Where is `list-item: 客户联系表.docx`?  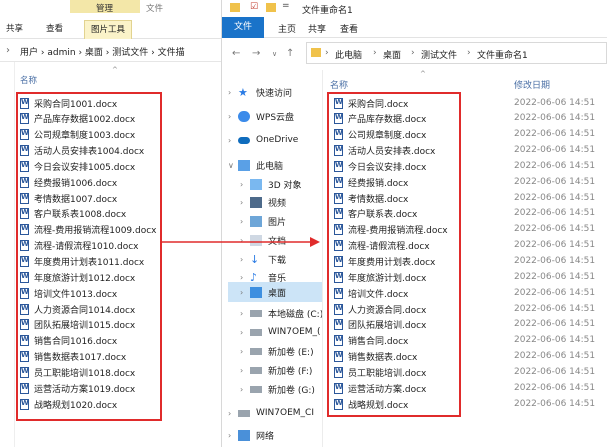 list-item: 客户联系表.docx is located at coordinates (375, 213).